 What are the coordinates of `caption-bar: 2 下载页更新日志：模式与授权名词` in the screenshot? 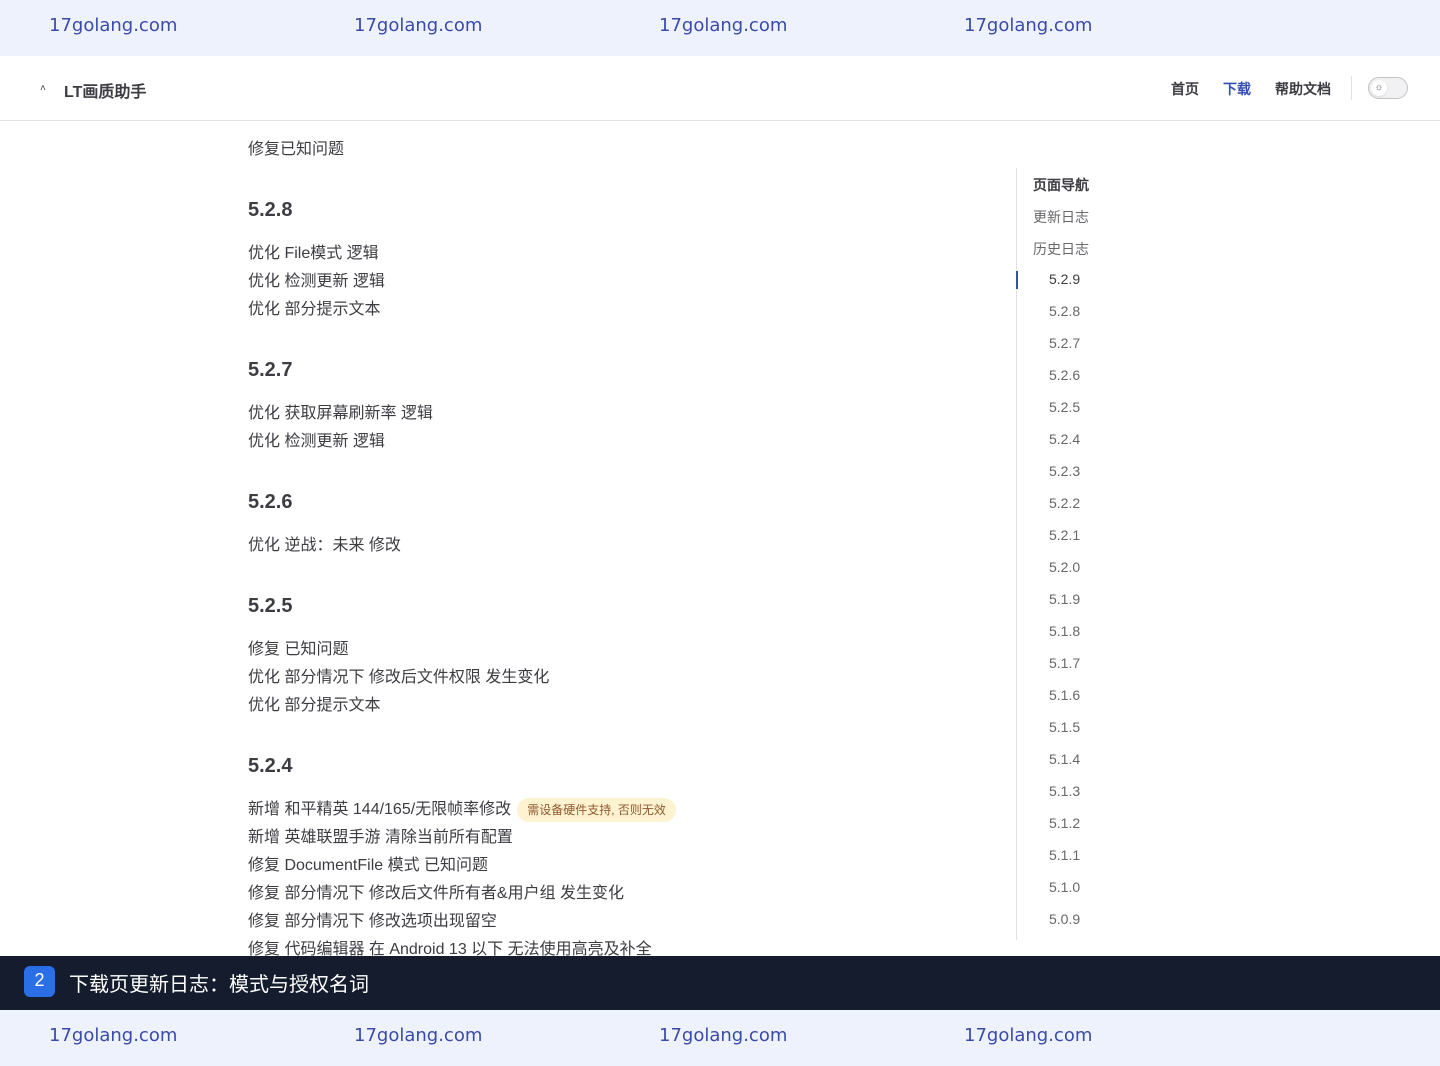 It's located at (720, 983).